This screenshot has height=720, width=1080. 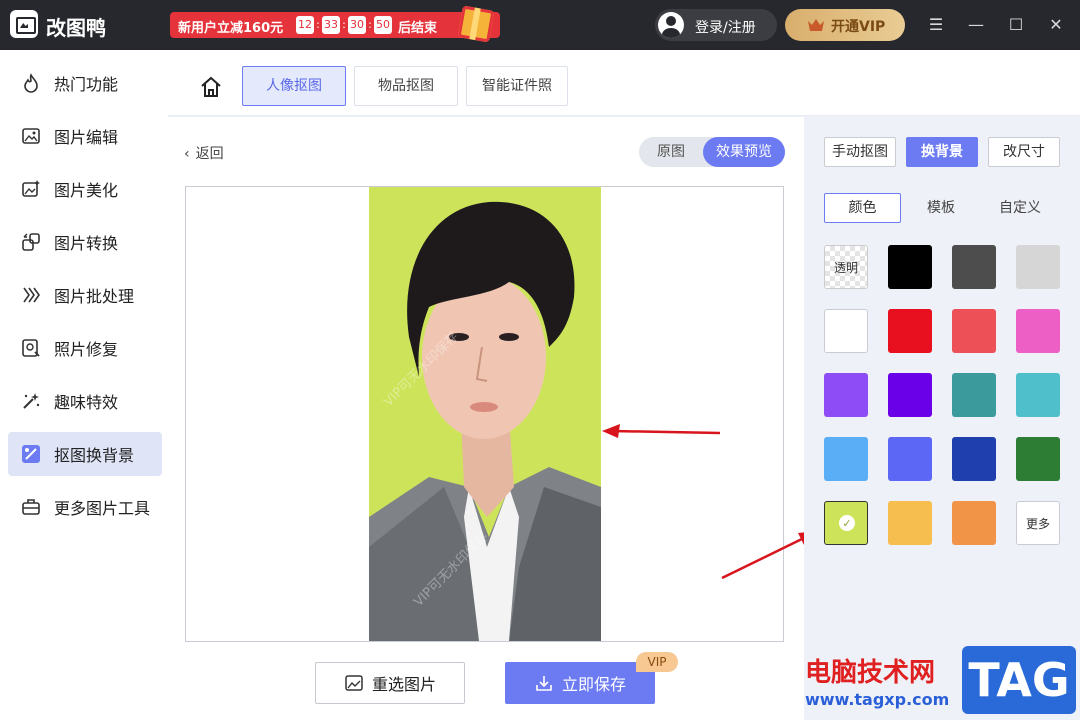 I want to click on site-watermark-url: www.tagxp.com, so click(x=877, y=699).